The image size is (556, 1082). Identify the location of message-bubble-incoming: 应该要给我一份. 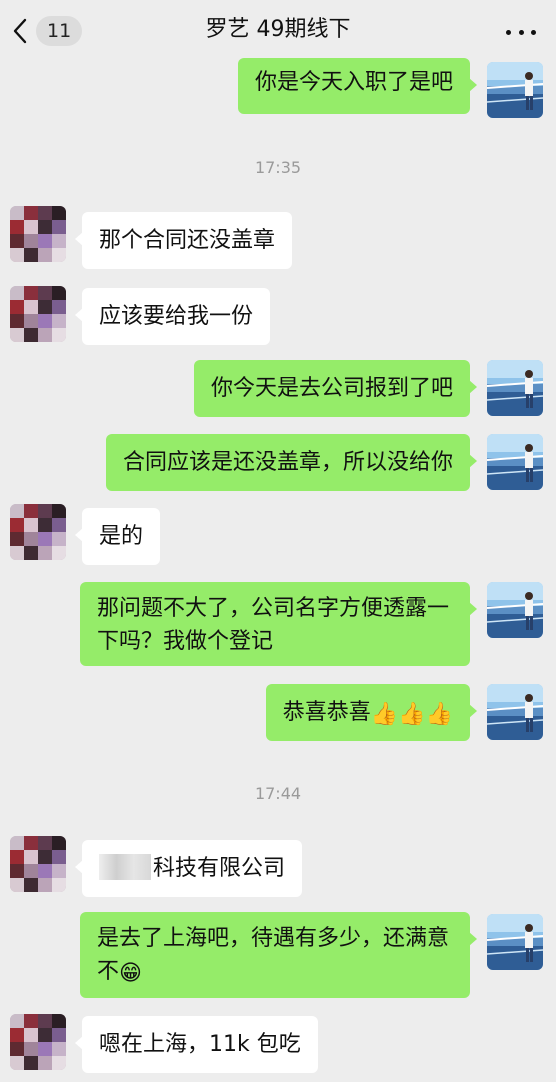
(172, 316).